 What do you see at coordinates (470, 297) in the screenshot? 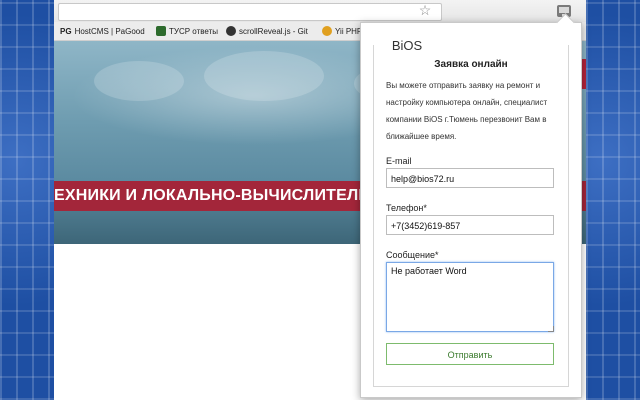
I see `message-textarea: Не работает Word` at bounding box center [470, 297].